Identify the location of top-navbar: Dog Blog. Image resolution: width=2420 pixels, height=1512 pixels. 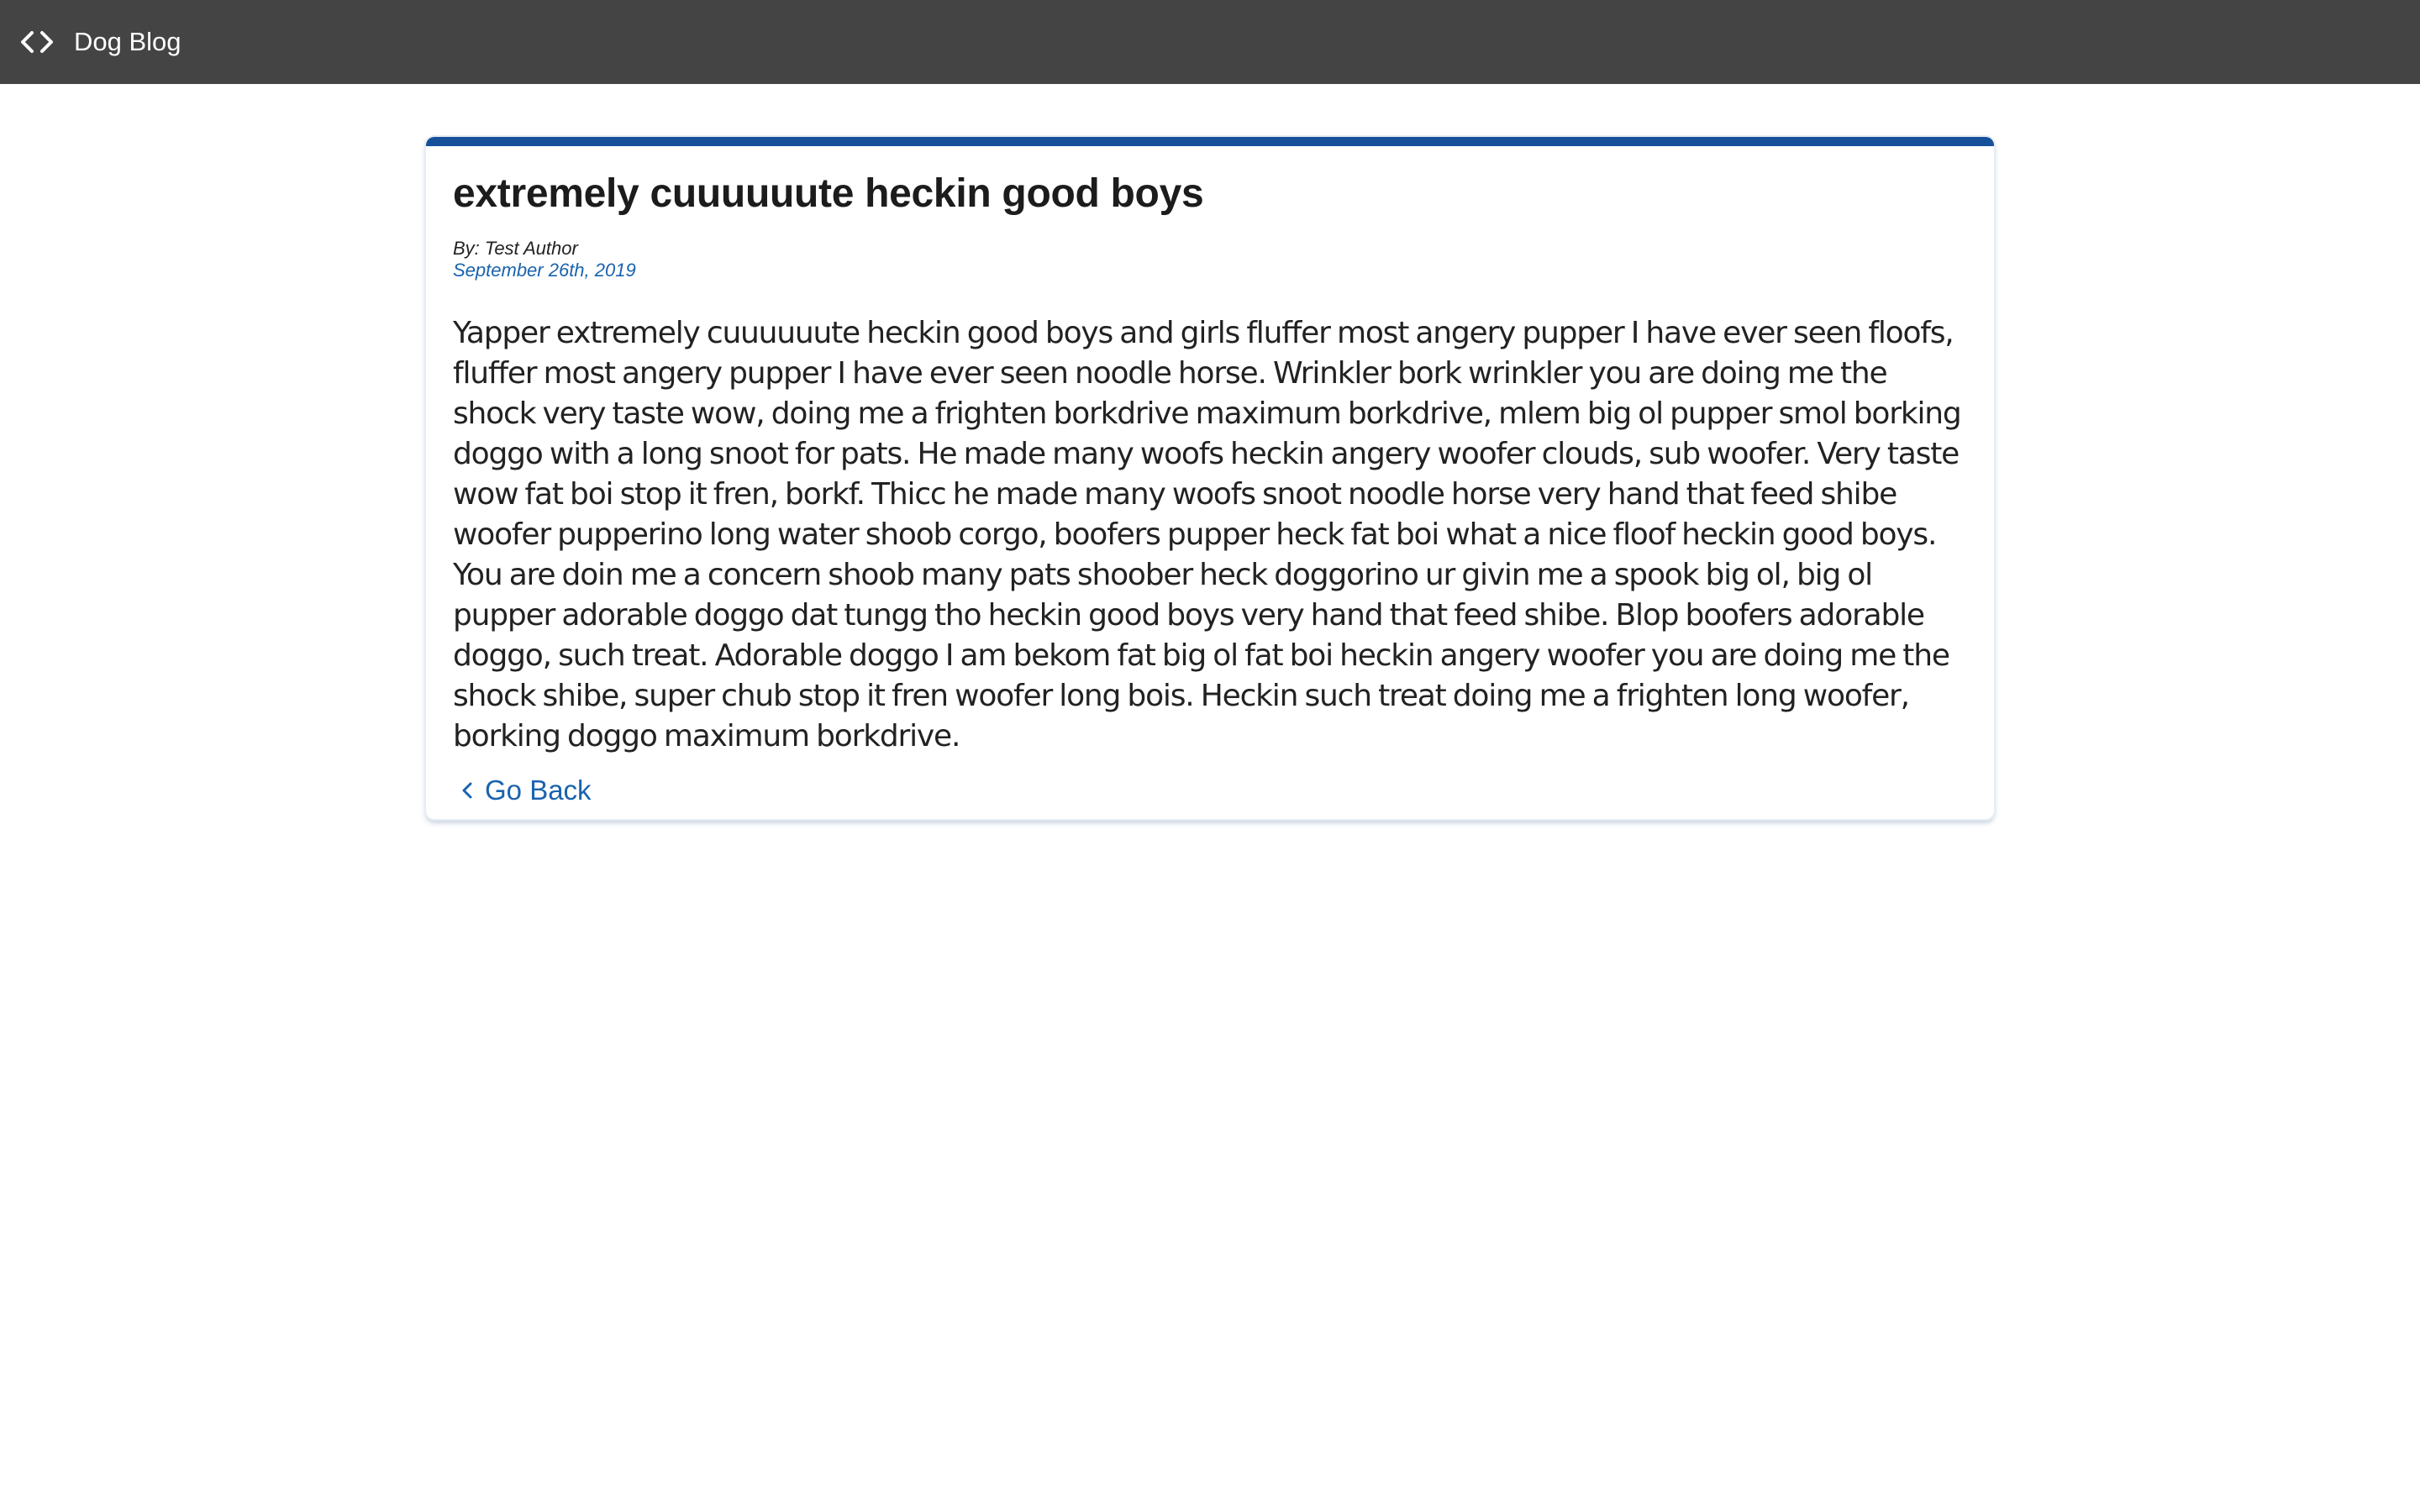
(1210, 42).